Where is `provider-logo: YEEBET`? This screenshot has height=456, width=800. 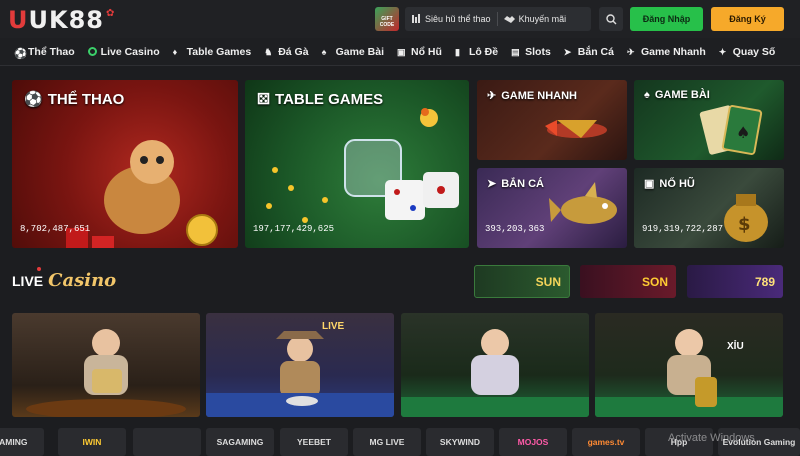
provider-logo: YEEBET is located at coordinates (314, 442).